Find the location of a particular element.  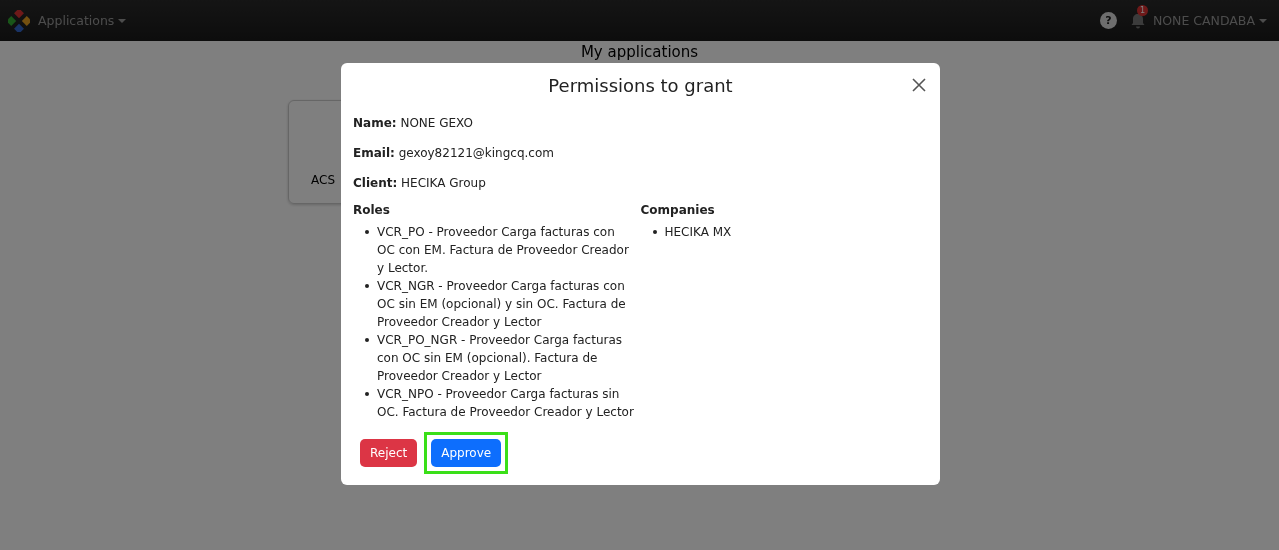

notification-badge: 1 is located at coordinates (1142, 10).